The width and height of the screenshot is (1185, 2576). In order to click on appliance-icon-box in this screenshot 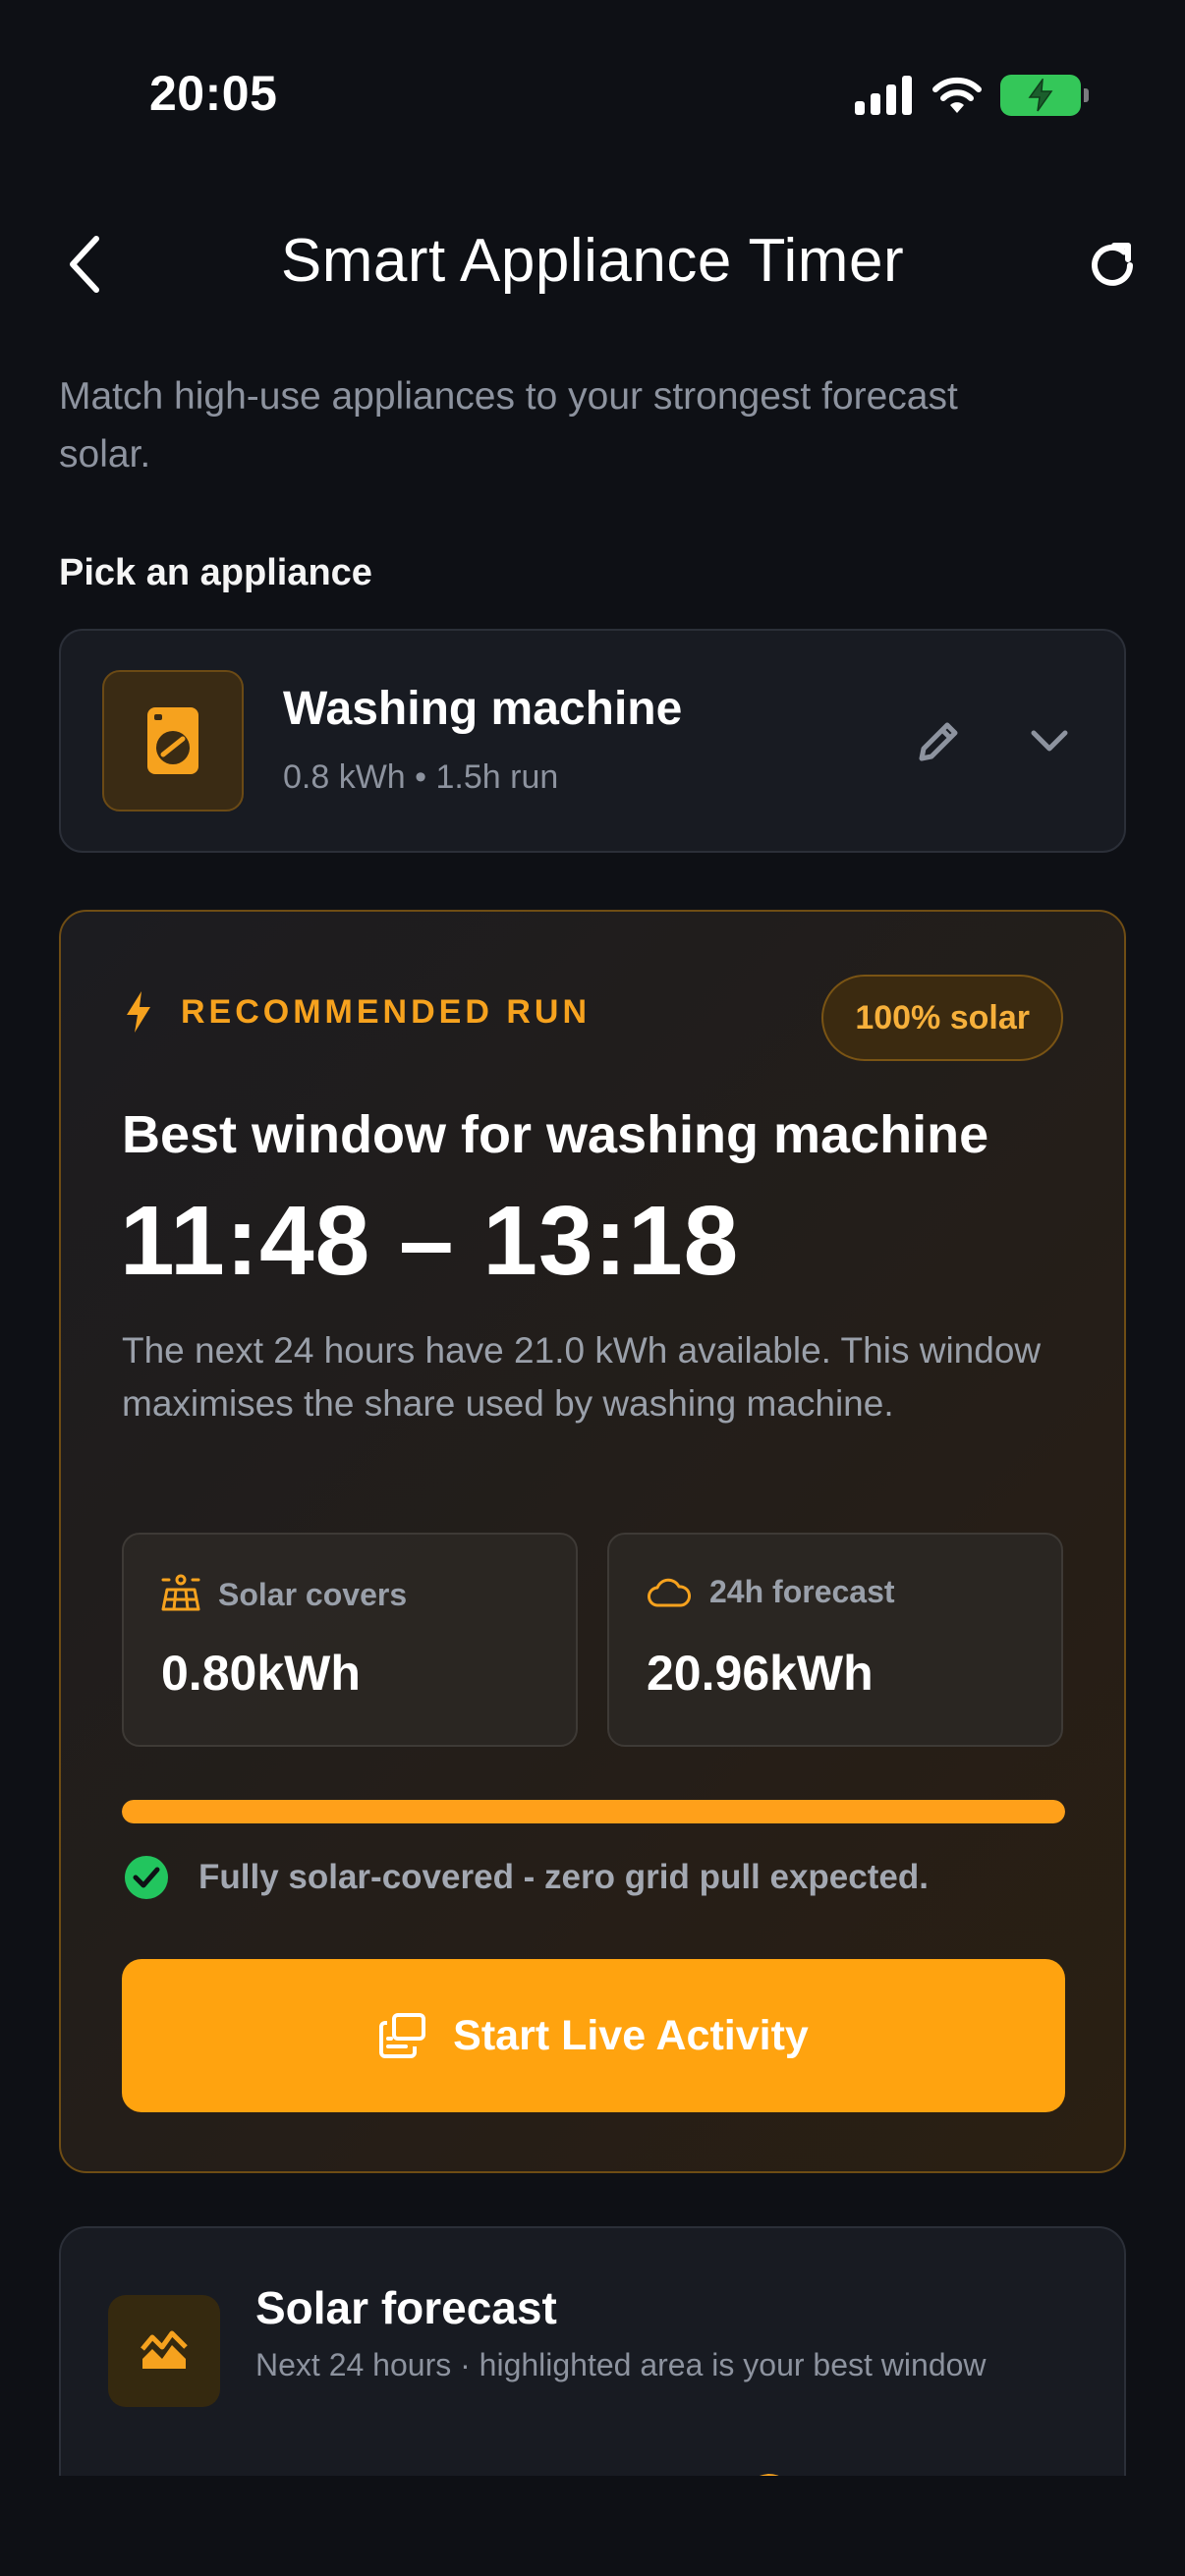, I will do `click(173, 741)`.